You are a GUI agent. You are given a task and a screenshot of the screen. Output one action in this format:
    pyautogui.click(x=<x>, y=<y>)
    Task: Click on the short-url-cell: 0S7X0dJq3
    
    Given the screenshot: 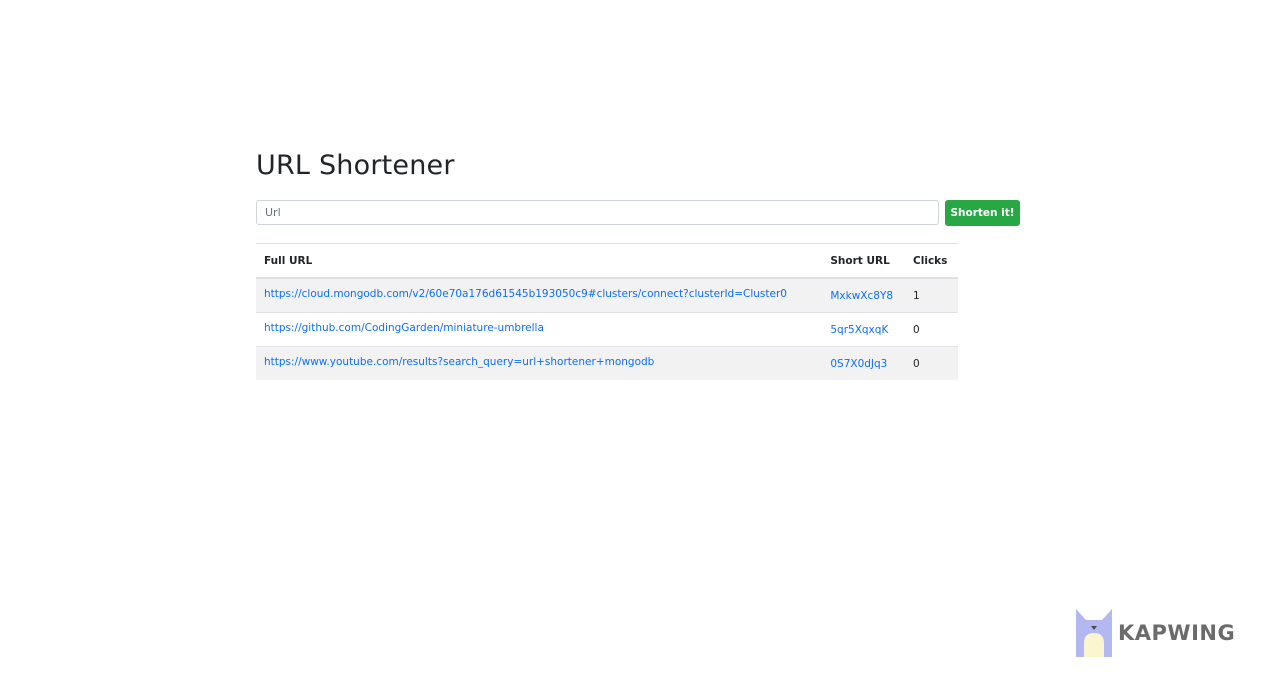 What is the action you would take?
    pyautogui.click(x=864, y=363)
    